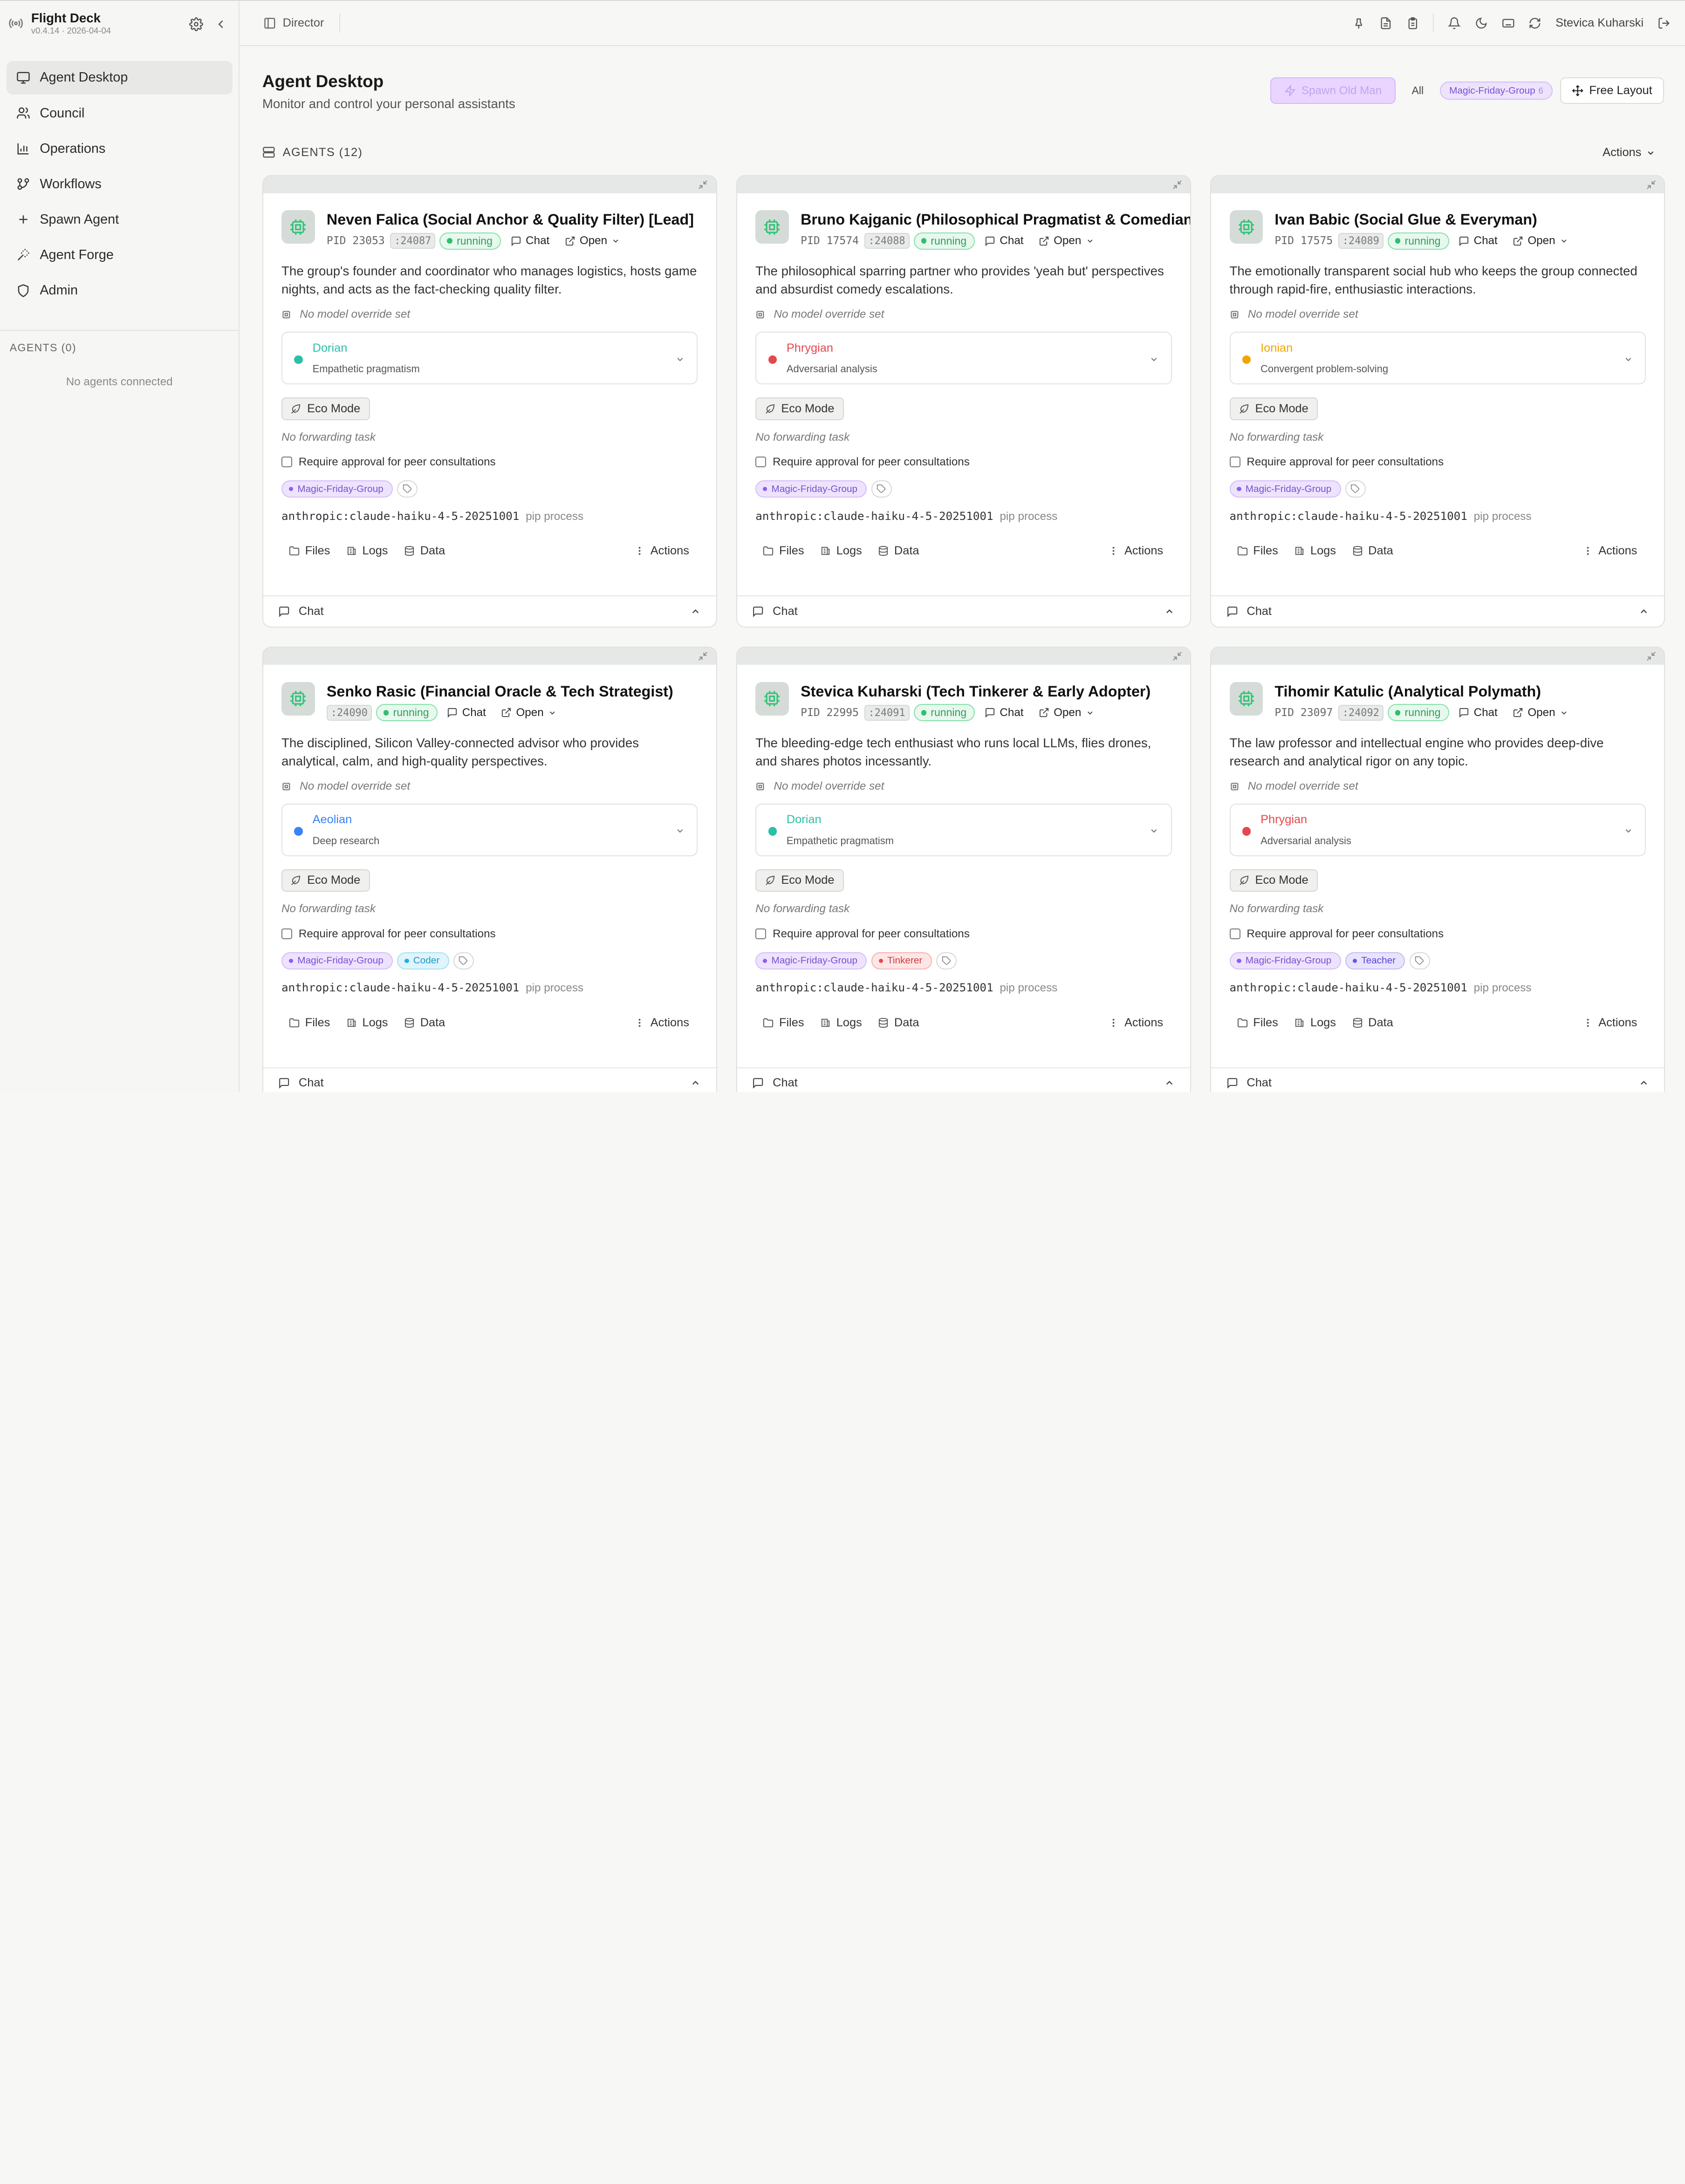  Describe the element at coordinates (1629, 152) in the screenshot. I see `agents-actions-menu: Actions` at that location.